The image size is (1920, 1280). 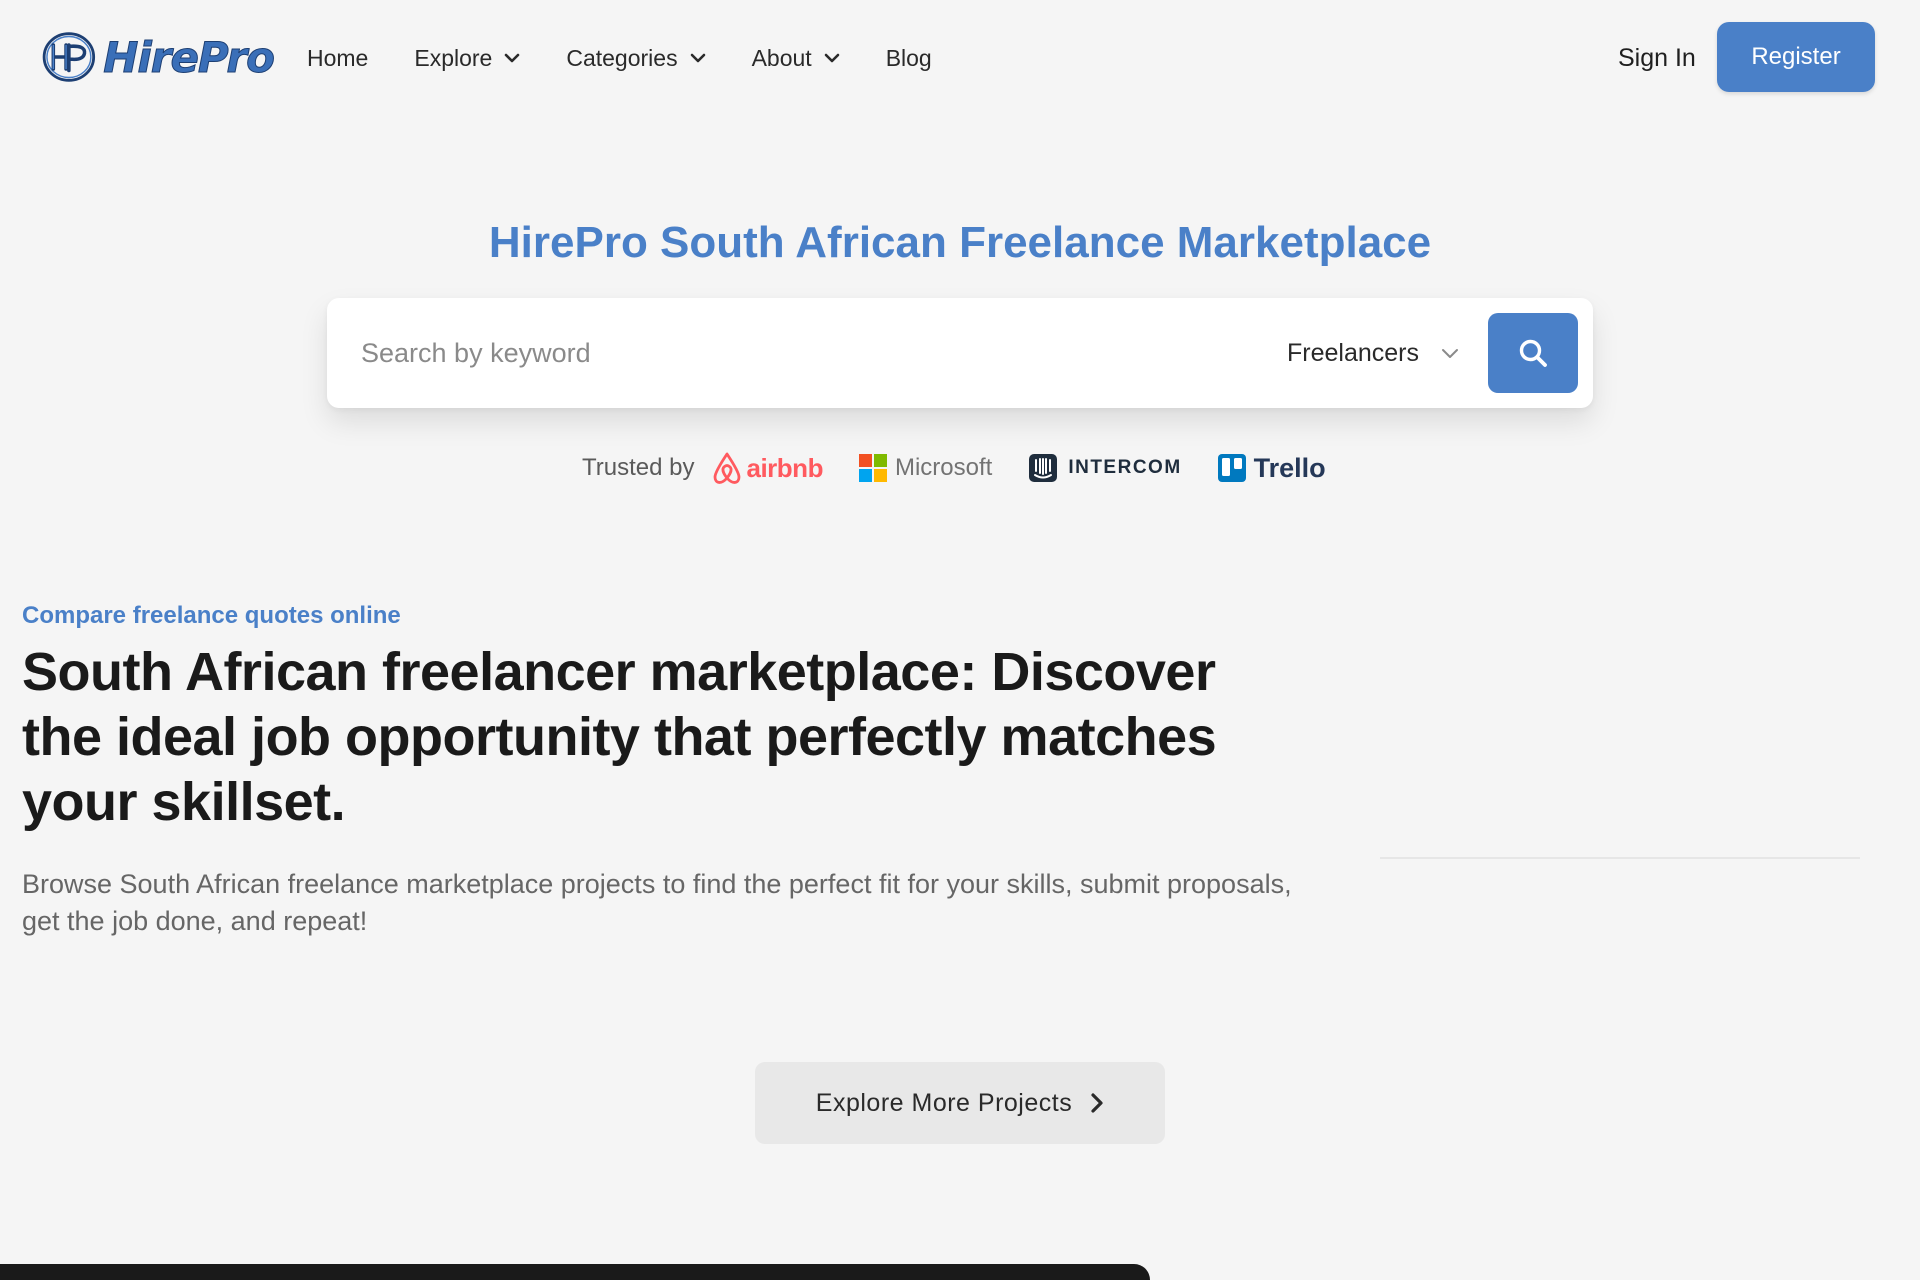 I want to click on logo-wordmark: HirePro, so click(x=189, y=57).